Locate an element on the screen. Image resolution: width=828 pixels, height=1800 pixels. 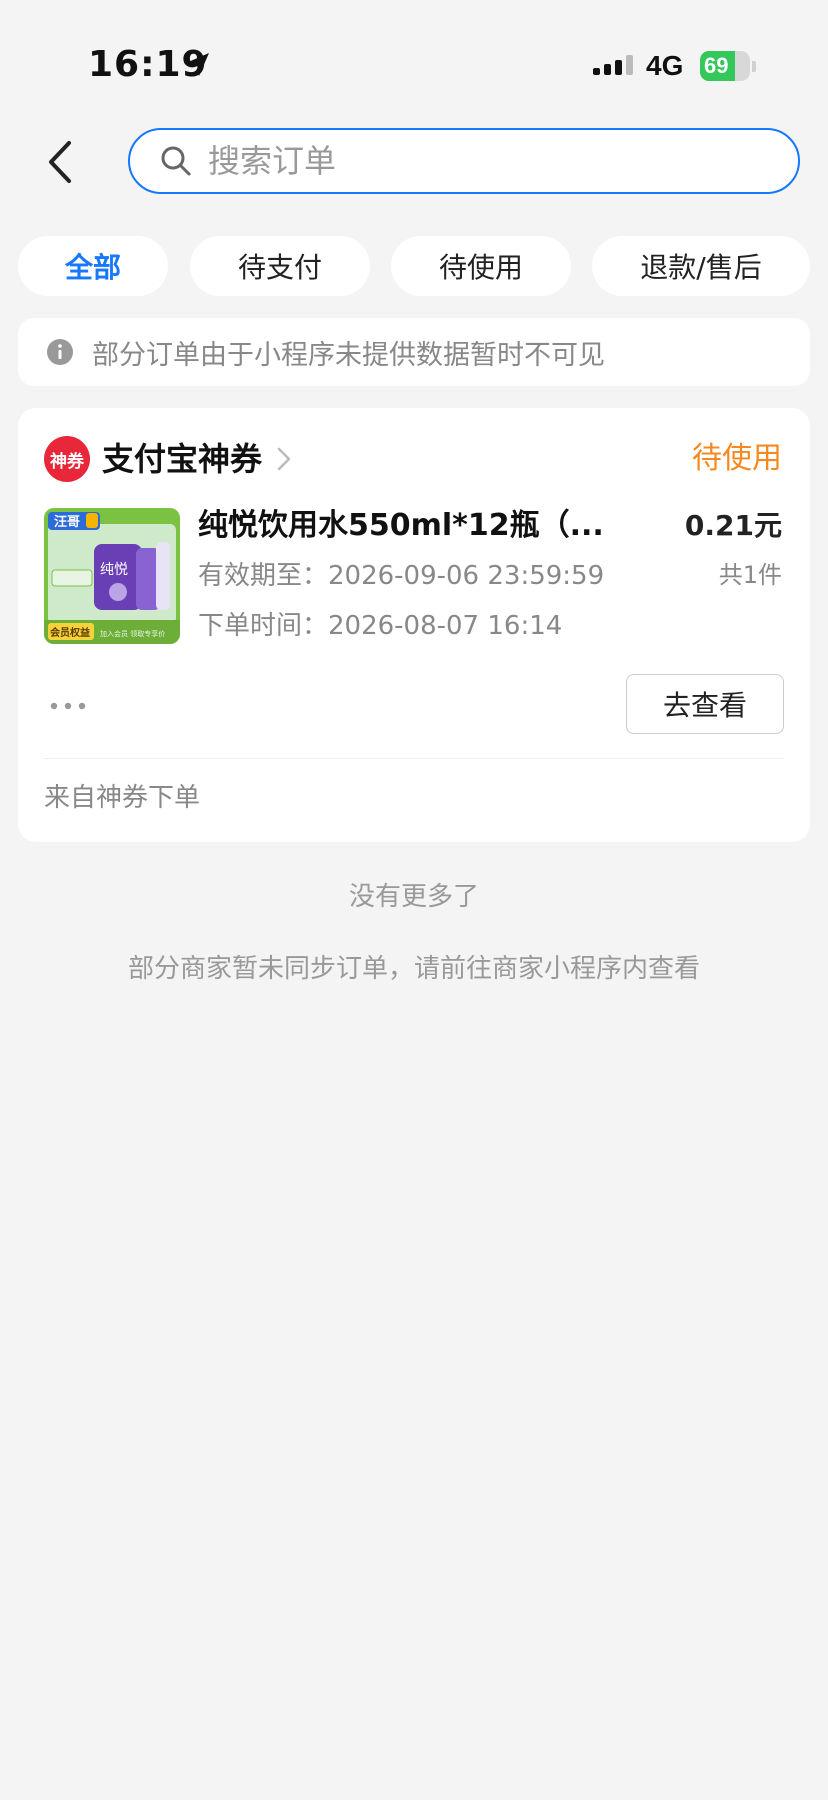
signal-icon is located at coordinates (613, 65).